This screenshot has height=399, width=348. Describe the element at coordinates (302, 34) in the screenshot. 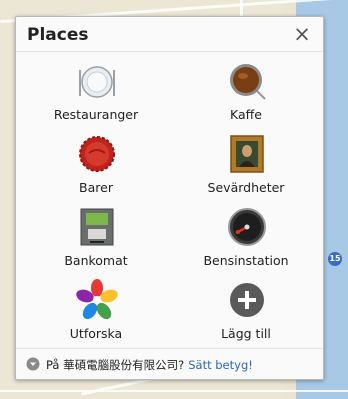

I see `close-button: ×` at that location.